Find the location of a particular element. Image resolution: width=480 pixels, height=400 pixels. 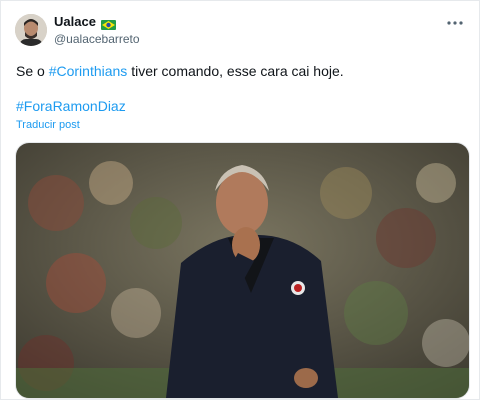

author-name-row: Ualace is located at coordinates (85, 22).